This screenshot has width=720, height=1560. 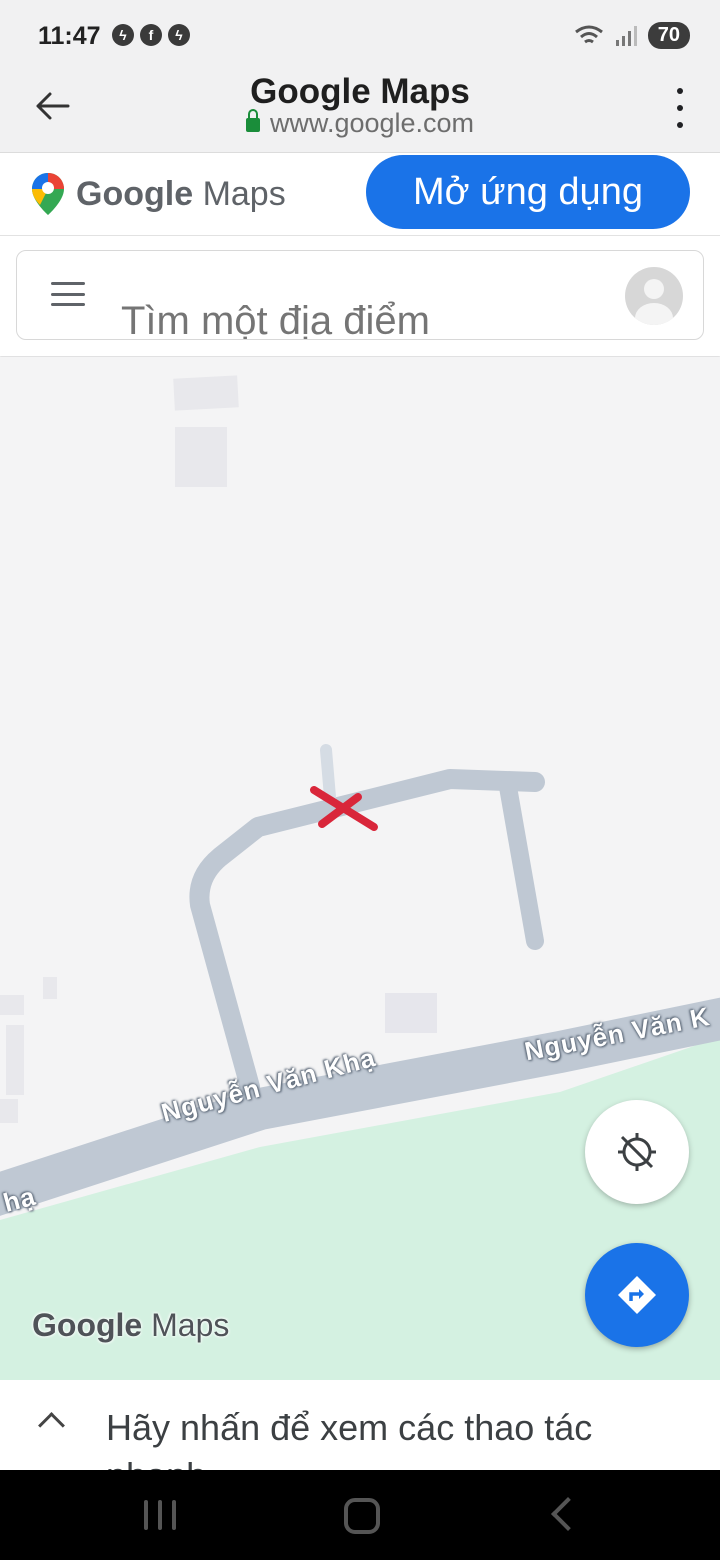 What do you see at coordinates (131, 1325) in the screenshot?
I see `map-watermark-logo: Google Maps` at bounding box center [131, 1325].